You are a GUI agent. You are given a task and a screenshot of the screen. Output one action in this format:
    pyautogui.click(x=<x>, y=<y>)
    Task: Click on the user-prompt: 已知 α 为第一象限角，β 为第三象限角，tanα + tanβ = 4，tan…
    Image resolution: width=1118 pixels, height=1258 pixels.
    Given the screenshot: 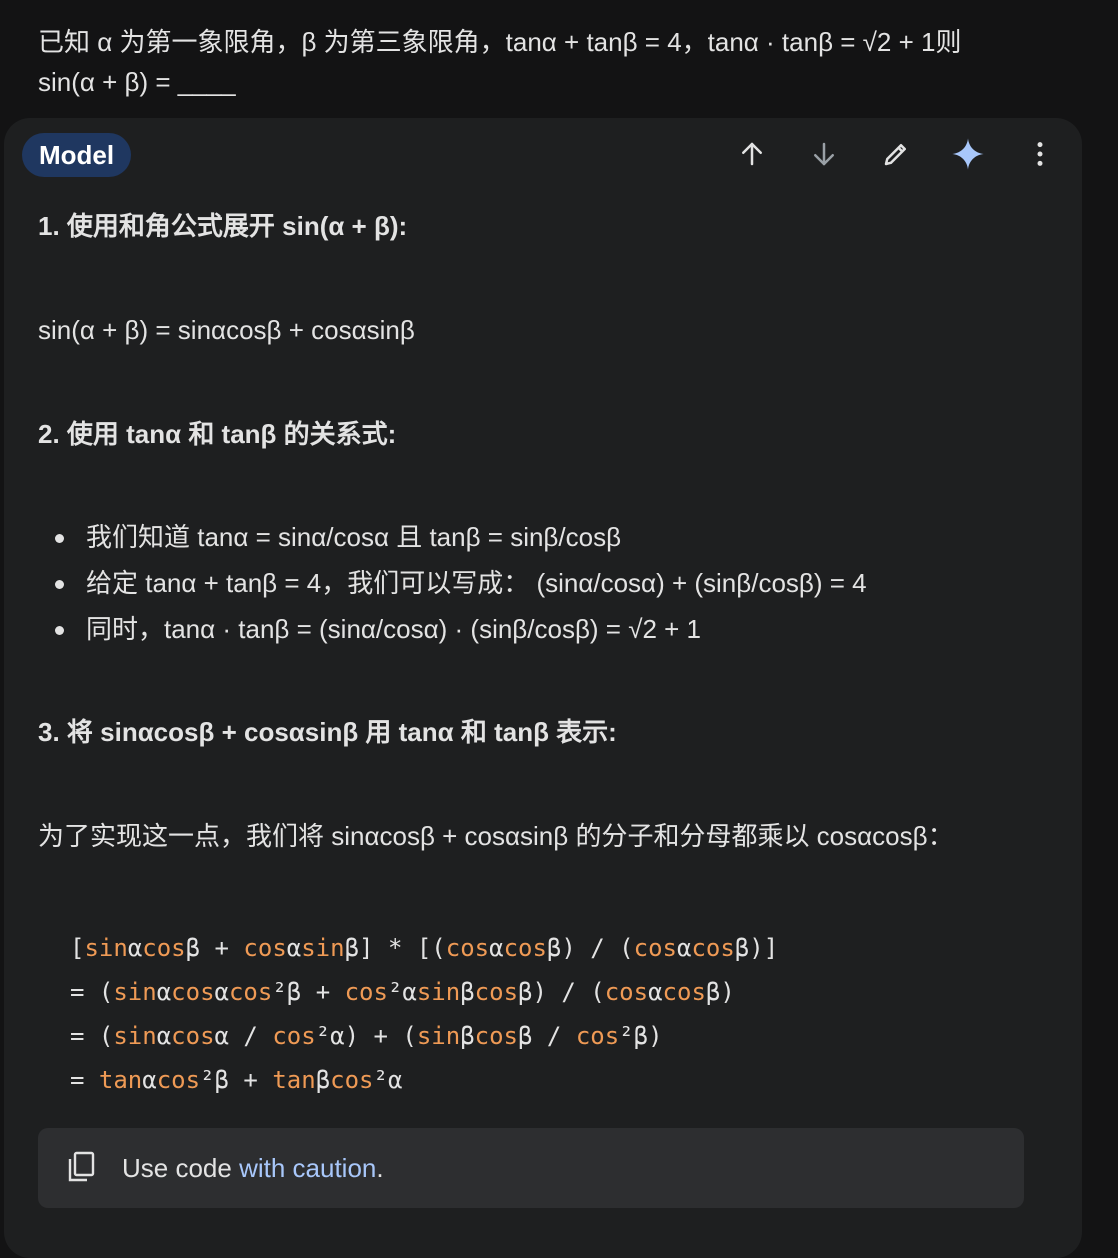 What is the action you would take?
    pyautogui.click(x=558, y=62)
    